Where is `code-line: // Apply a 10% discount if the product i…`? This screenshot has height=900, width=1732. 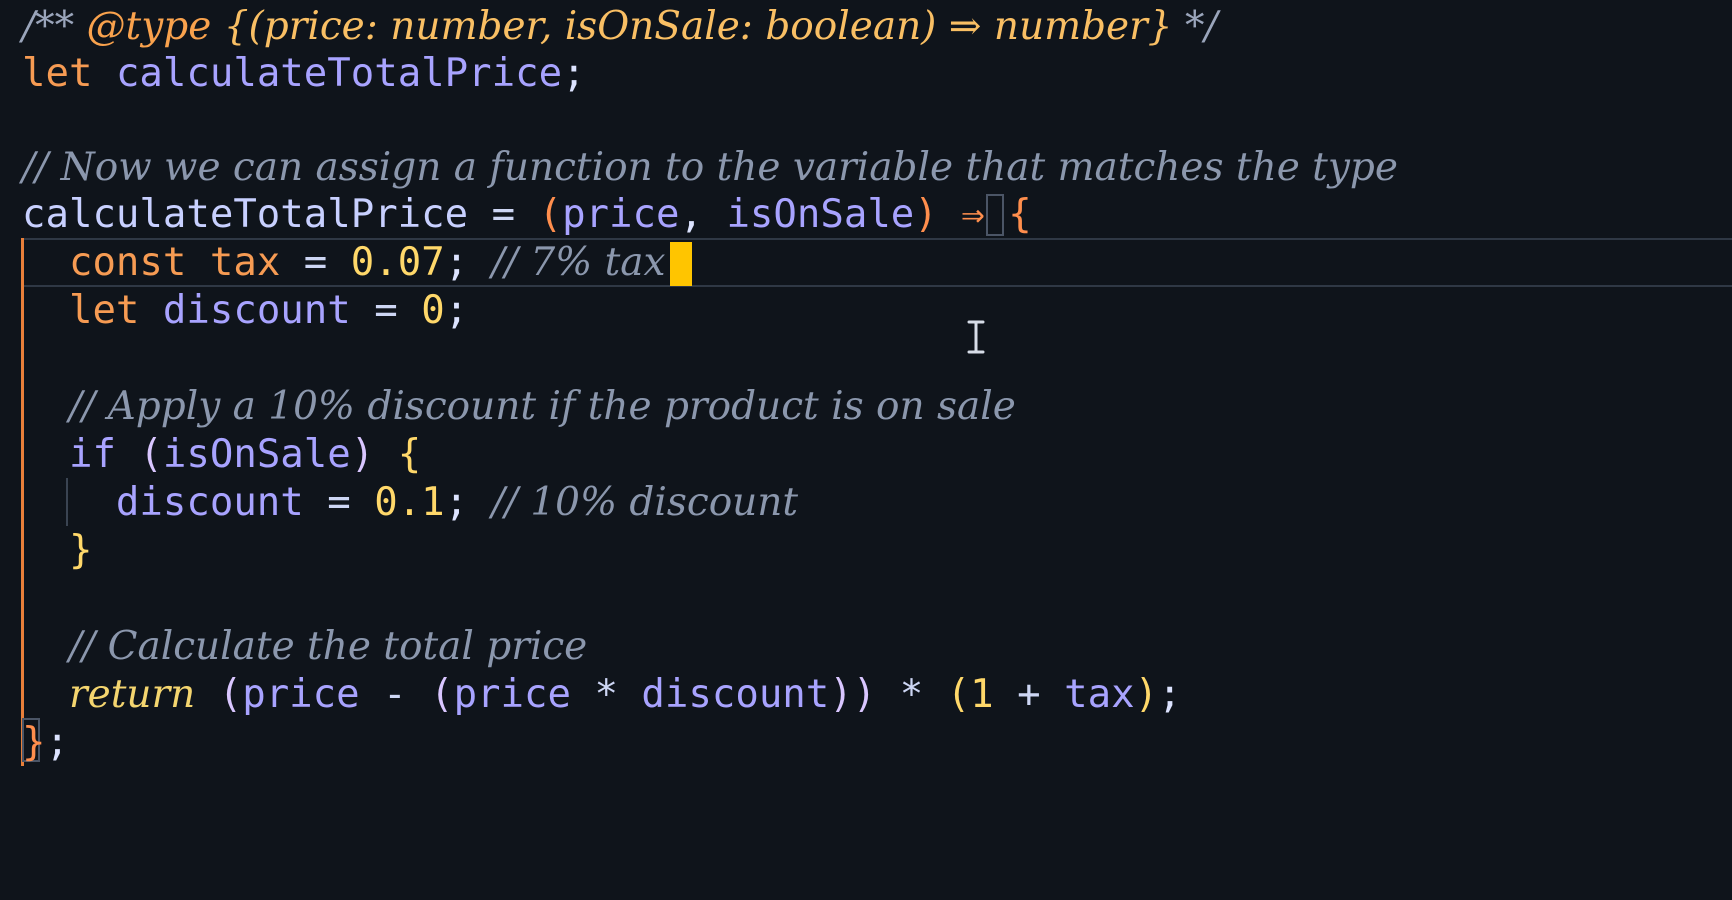 code-line: // Apply a 10% discount if the product i… is located at coordinates (519, 406).